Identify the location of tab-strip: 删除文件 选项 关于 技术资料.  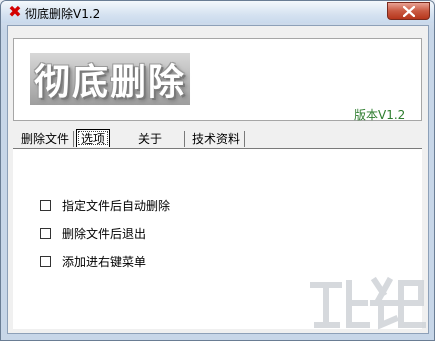
(217, 139).